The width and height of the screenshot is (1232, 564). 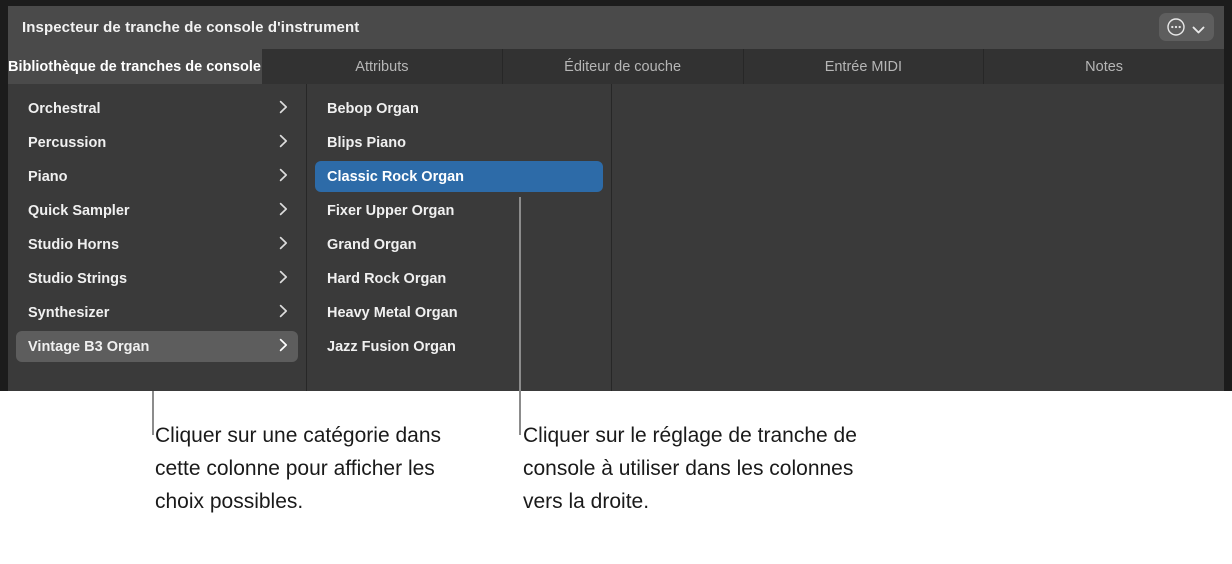 What do you see at coordinates (1198, 31) in the screenshot?
I see `chevron-down-icon` at bounding box center [1198, 31].